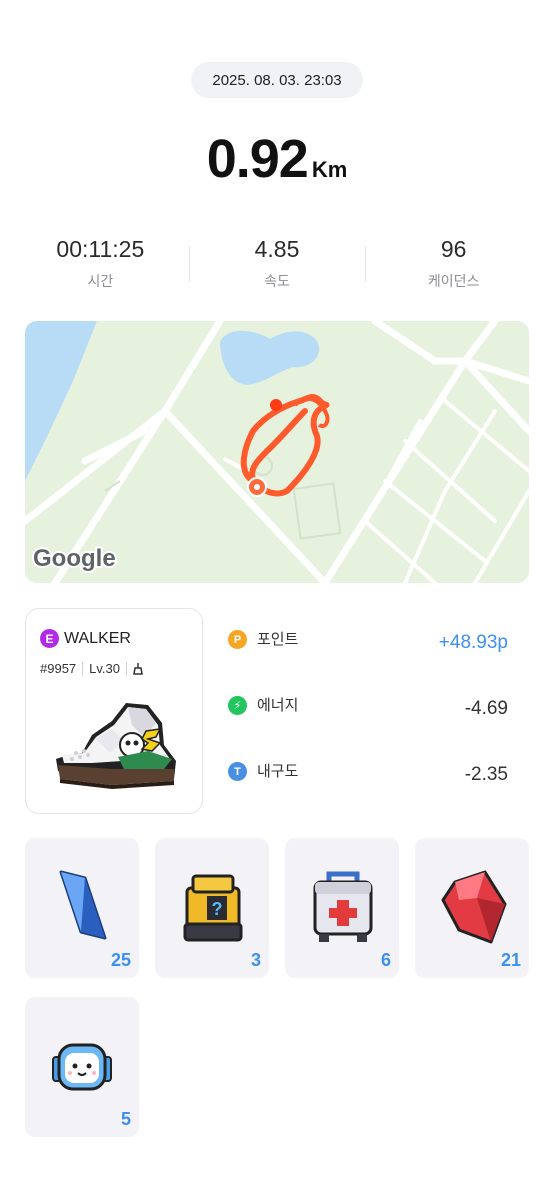 This screenshot has height=1200, width=554. What do you see at coordinates (276, 405) in the screenshot?
I see `start-marker` at bounding box center [276, 405].